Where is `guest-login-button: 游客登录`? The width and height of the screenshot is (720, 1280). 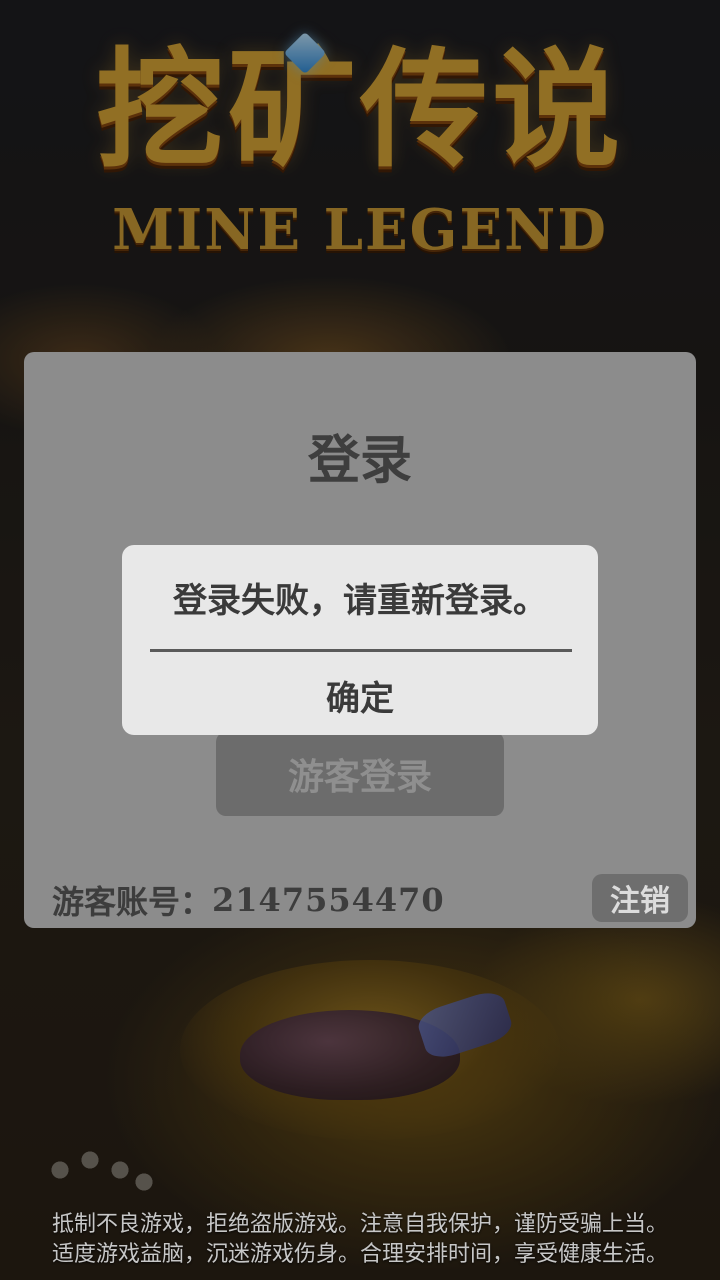 guest-login-button: 游客登录 is located at coordinates (360, 774).